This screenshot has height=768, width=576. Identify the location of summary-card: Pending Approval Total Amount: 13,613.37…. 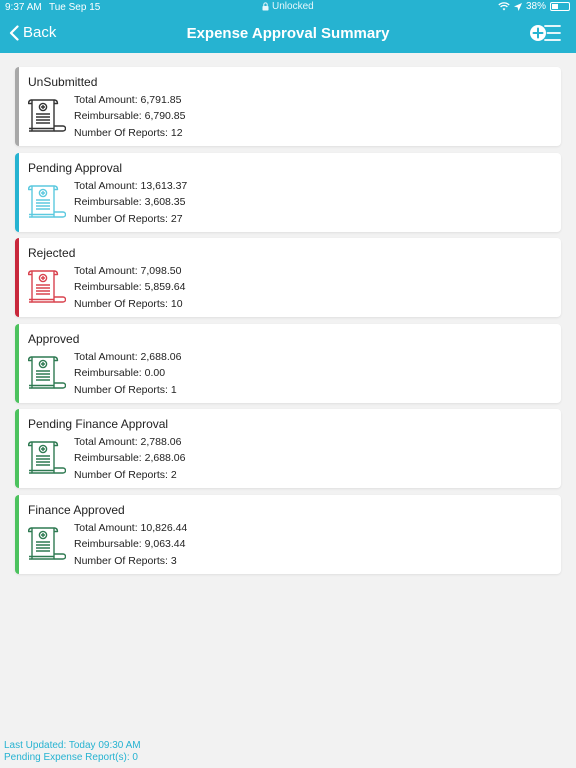
(288, 192).